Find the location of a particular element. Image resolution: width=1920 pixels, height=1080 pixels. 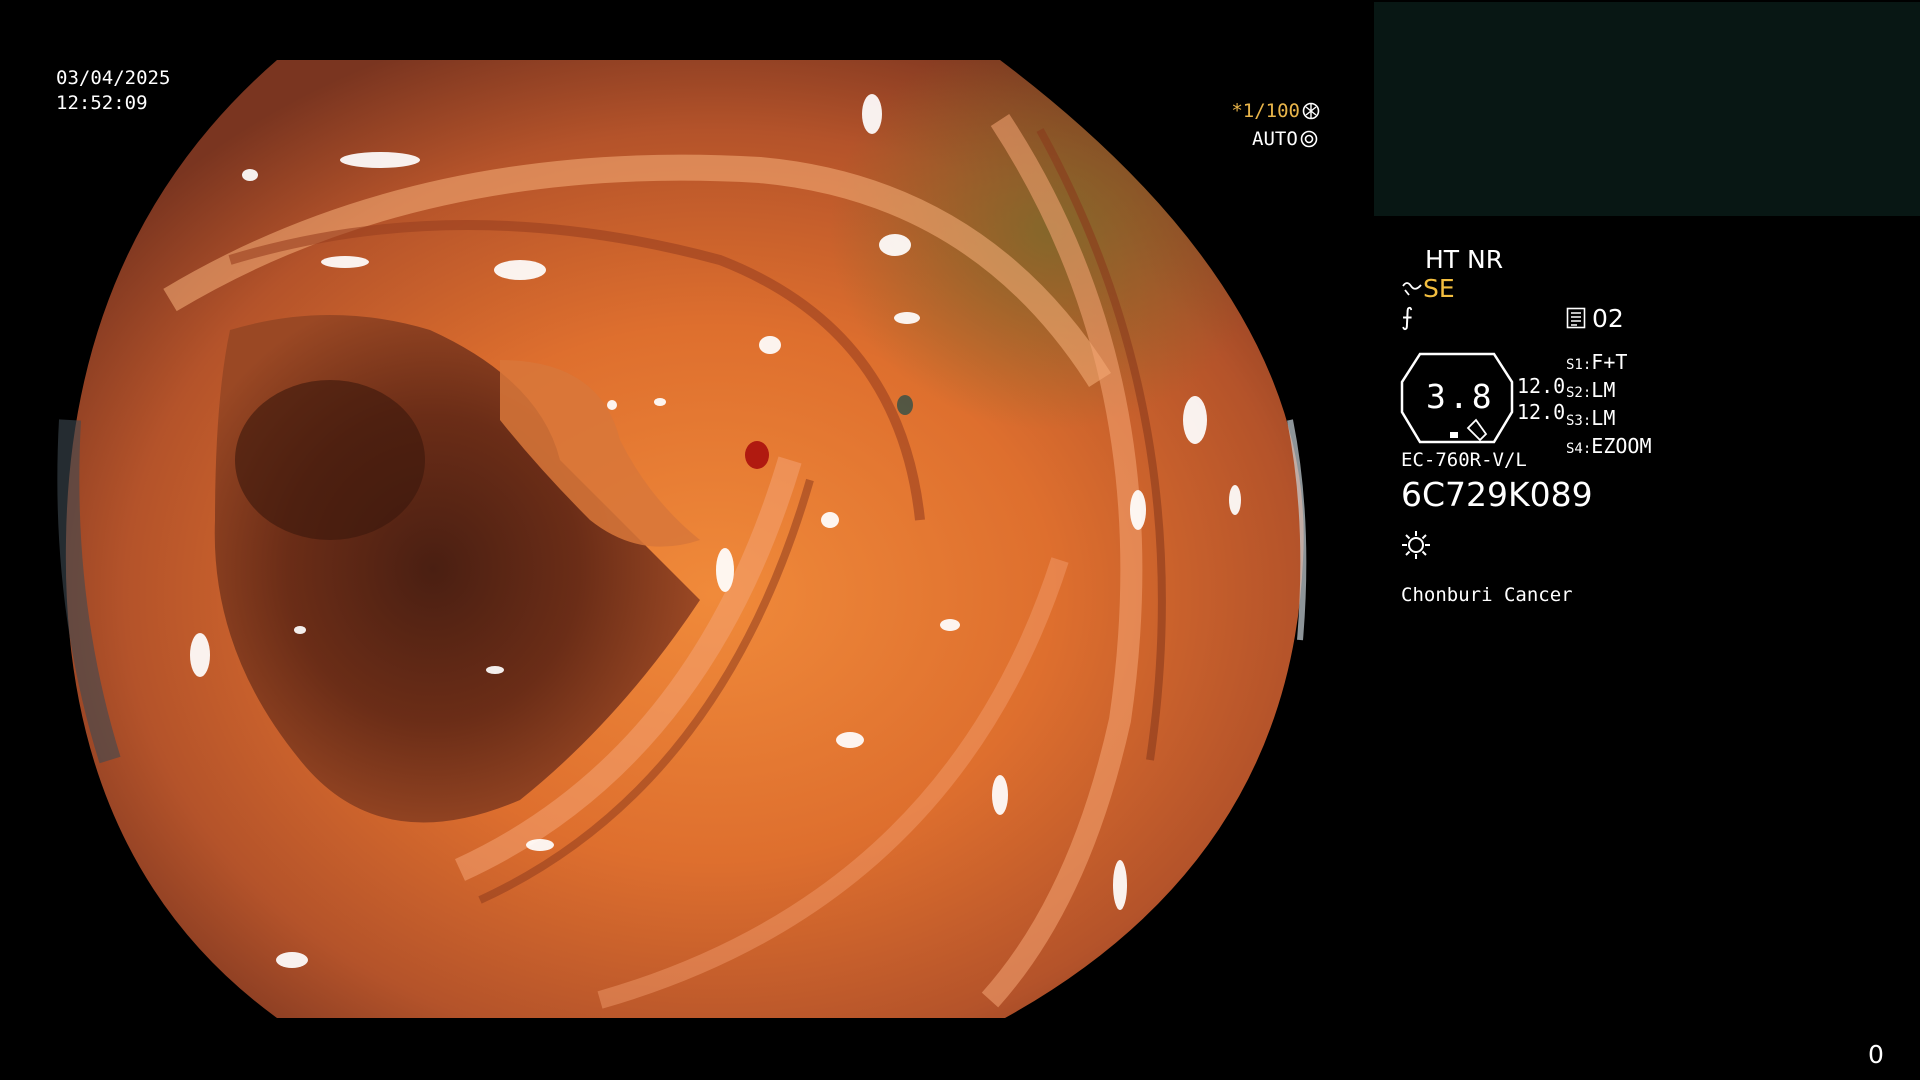

switch-assignments: S1:F+T S2:LM S3:LM S4:EZOOM is located at coordinates (1609, 406).